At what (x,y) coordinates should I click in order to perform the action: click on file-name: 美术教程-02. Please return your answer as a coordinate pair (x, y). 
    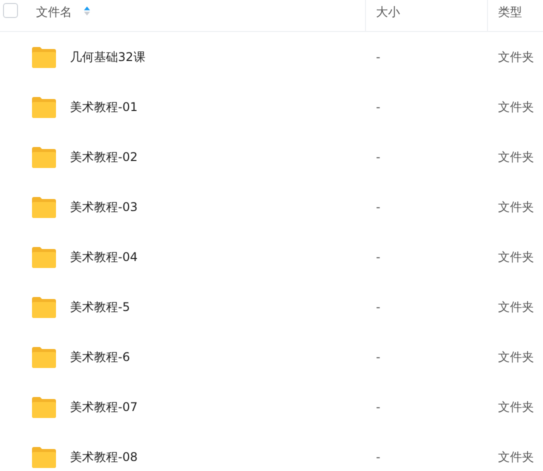
    Looking at the image, I should click on (104, 157).